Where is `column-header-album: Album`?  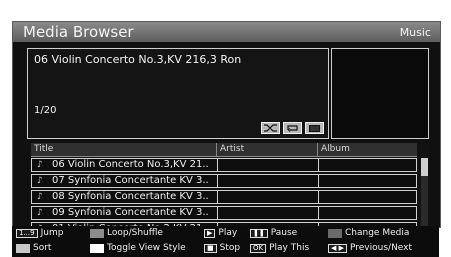 column-header-album: Album is located at coordinates (367, 149).